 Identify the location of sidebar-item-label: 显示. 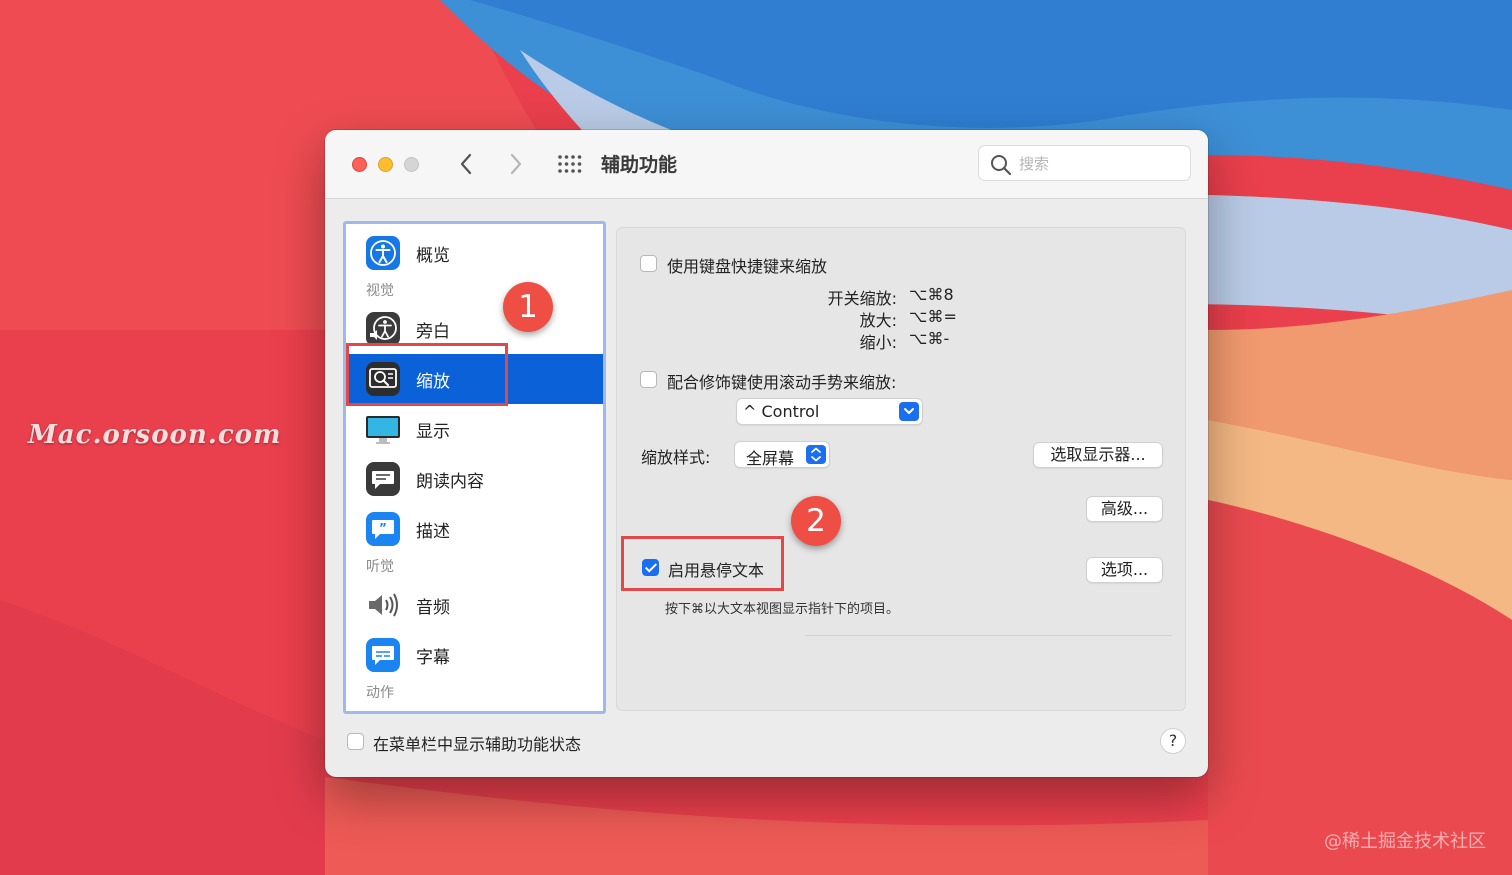
(433, 432).